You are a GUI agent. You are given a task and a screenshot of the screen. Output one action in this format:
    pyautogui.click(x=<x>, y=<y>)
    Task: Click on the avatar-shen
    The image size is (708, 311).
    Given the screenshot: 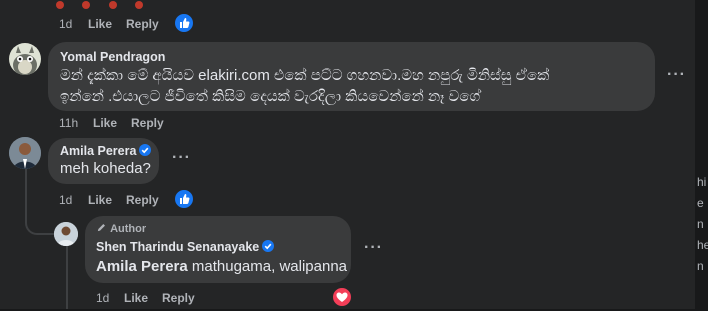 What is the action you would take?
    pyautogui.click(x=66, y=234)
    